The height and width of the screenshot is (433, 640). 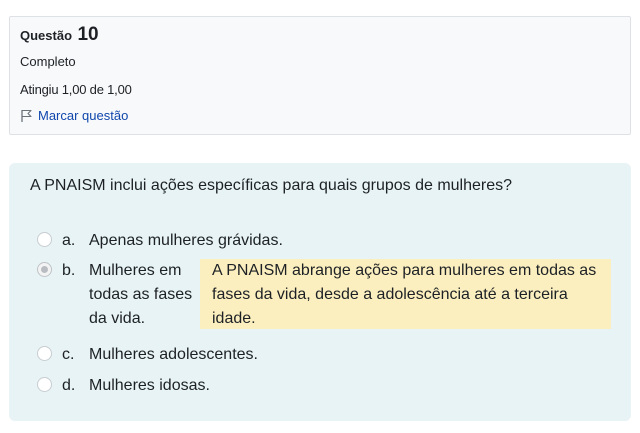 What do you see at coordinates (141, 294) in the screenshot?
I see `option-text: Mulheres em todas as fases da vida.` at bounding box center [141, 294].